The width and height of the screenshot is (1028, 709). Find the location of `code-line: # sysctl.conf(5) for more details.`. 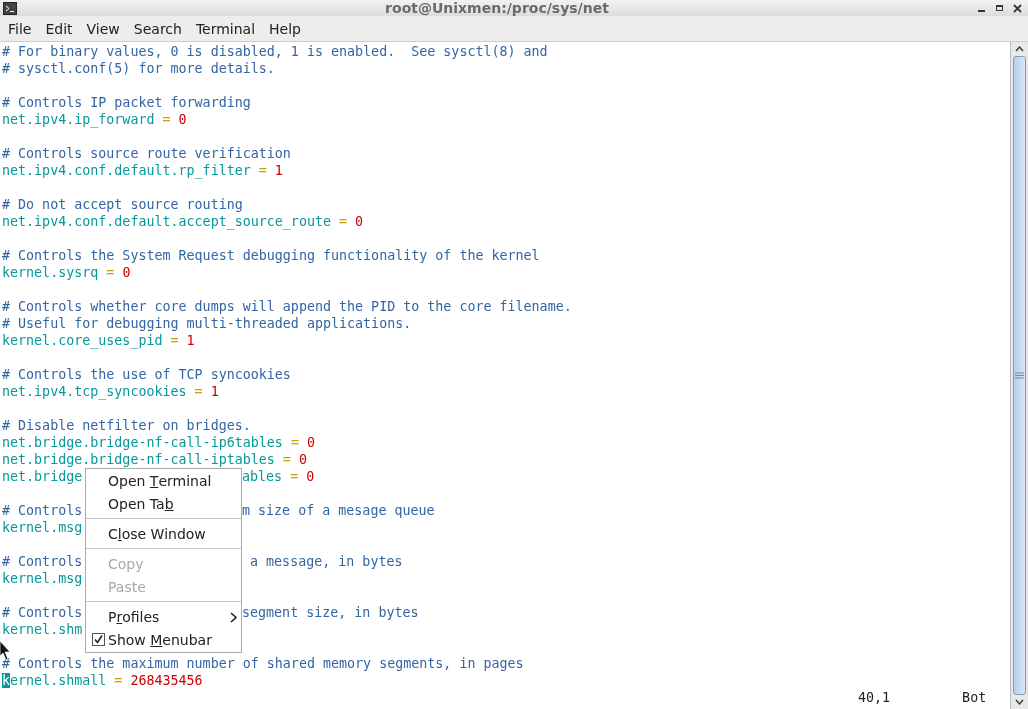

code-line: # sysctl.conf(5) for more details. is located at coordinates (138, 68).